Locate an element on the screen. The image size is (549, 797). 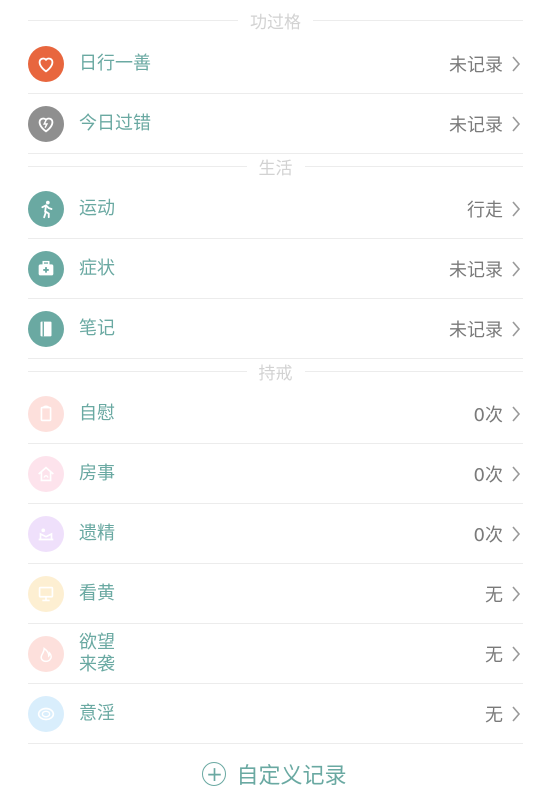
row-symptoms: 症状 未记录 is located at coordinates (275, 269).